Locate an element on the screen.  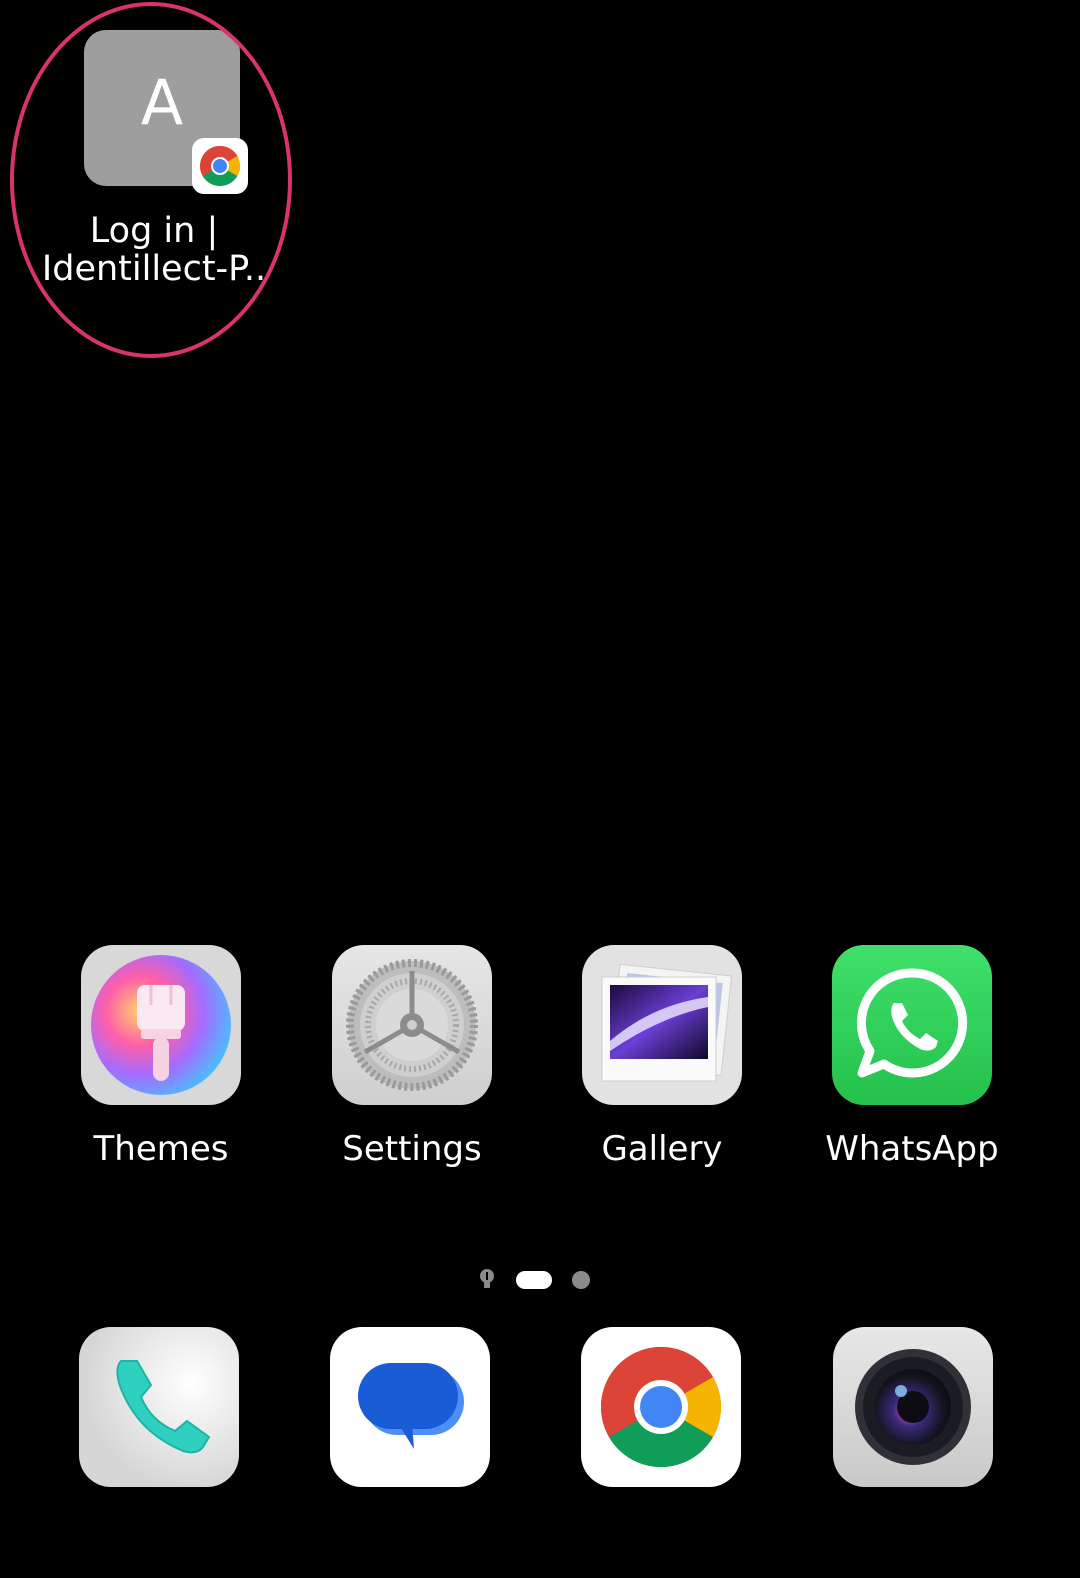
app-gallery: Gallery is located at coordinates (662, 1057).